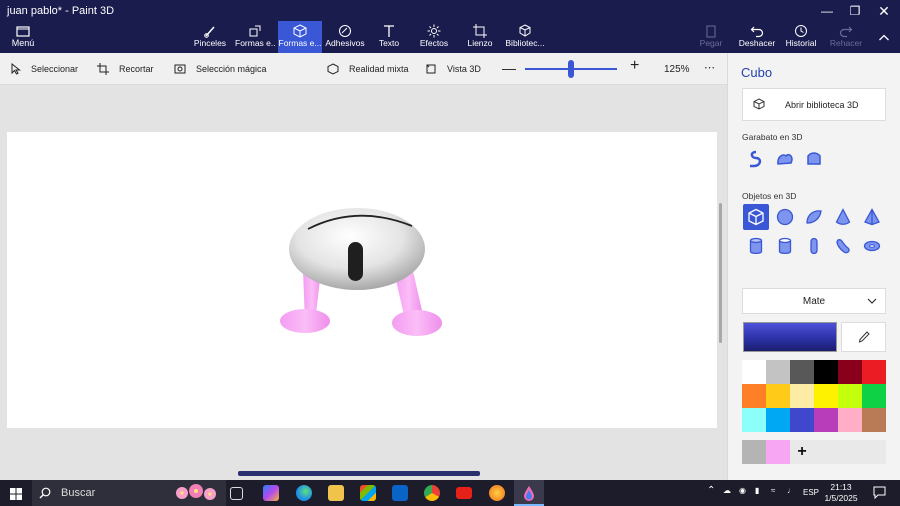 The height and width of the screenshot is (506, 900). I want to click on windows-start-button, so click(16, 496).